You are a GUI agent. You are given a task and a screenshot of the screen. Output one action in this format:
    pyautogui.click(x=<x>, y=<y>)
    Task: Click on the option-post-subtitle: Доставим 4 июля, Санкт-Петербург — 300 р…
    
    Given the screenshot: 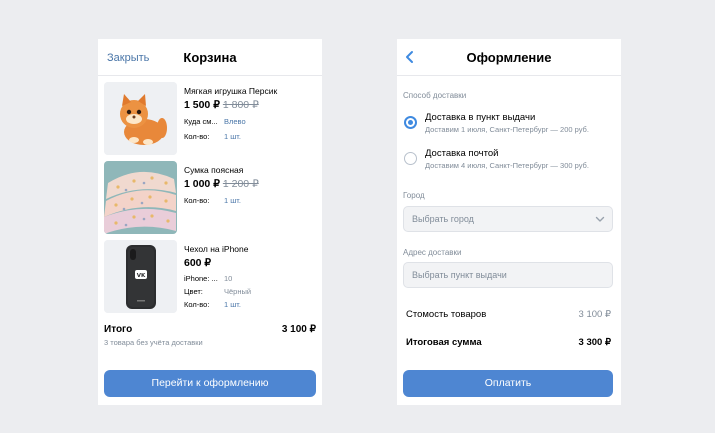 What is the action you would take?
    pyautogui.click(x=507, y=165)
    